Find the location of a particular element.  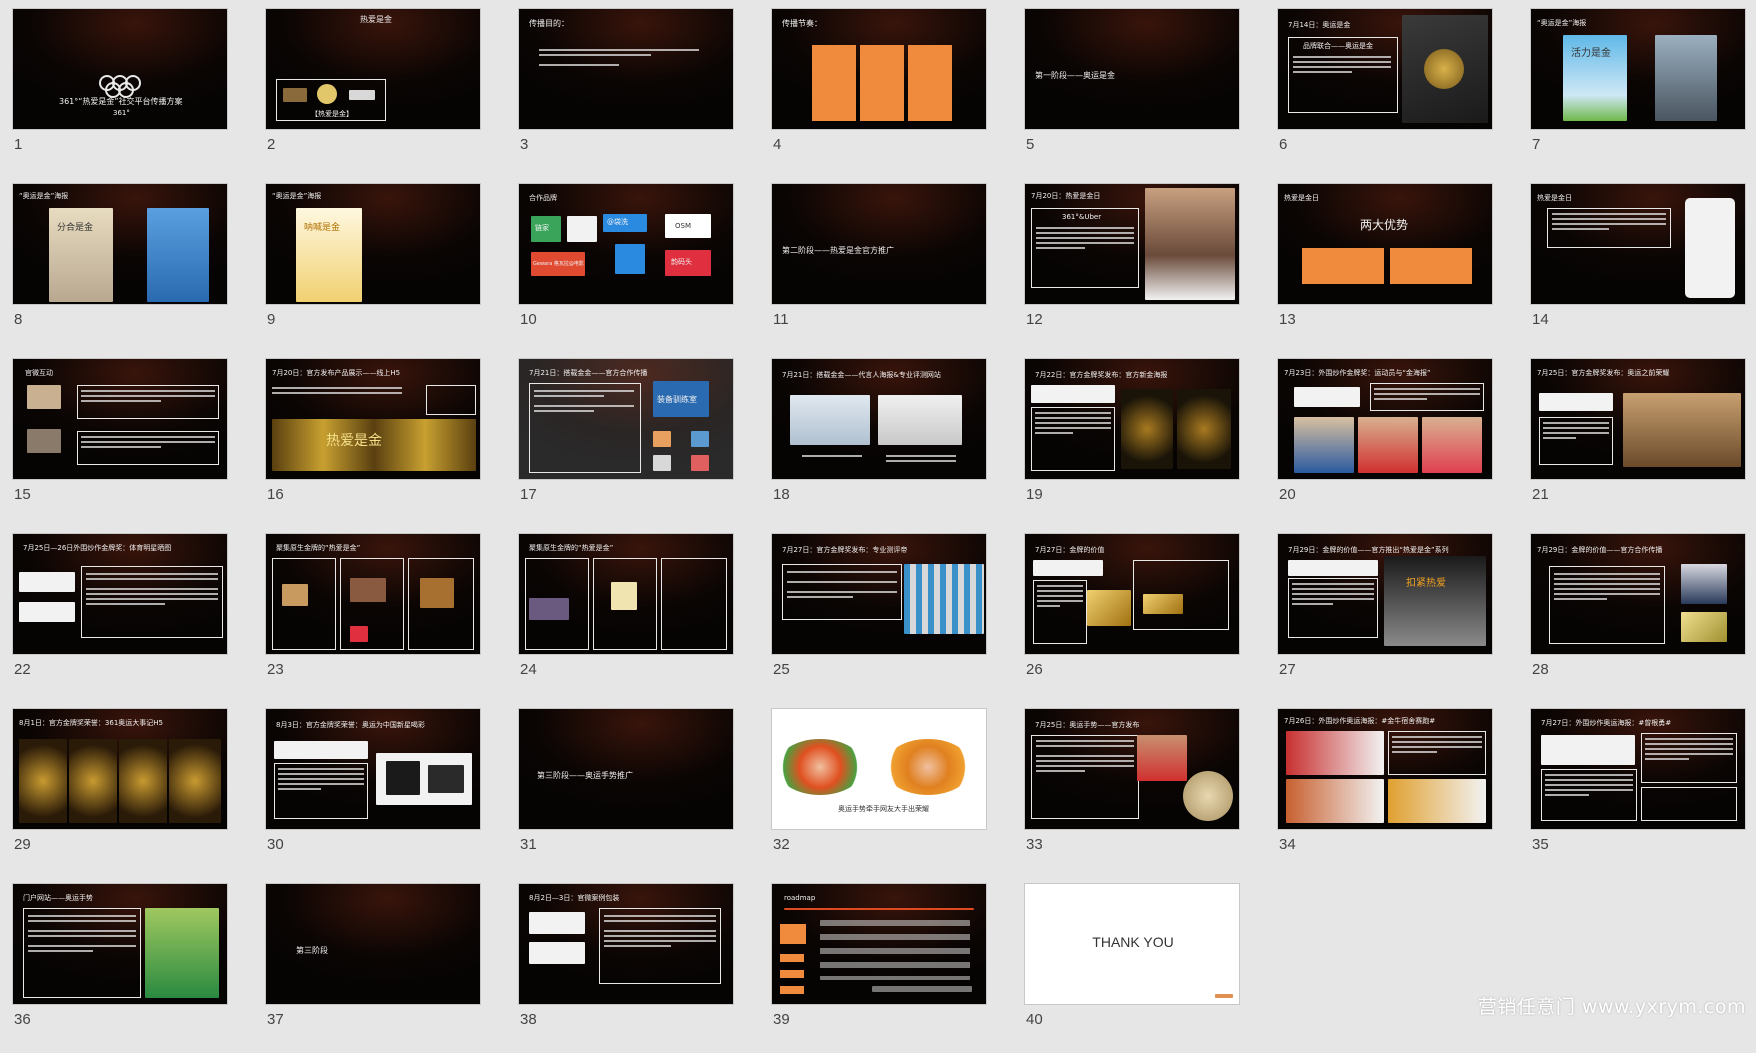

slide-number: 35 is located at coordinates (1540, 844).